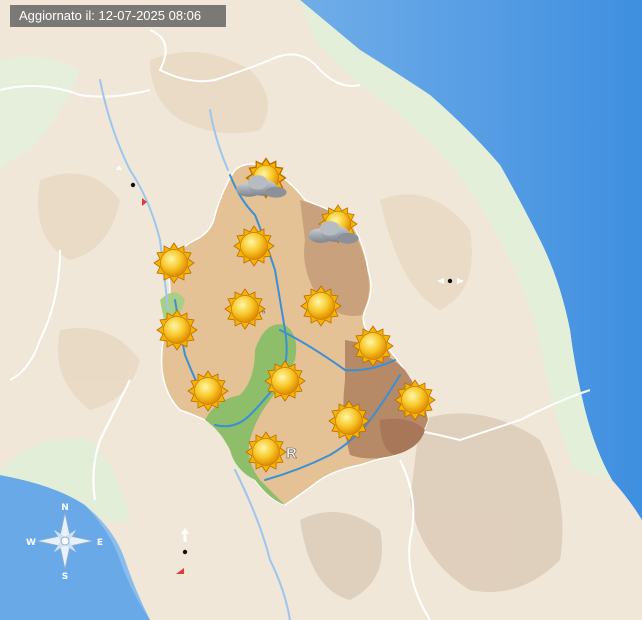 The height and width of the screenshot is (620, 642). I want to click on city-label-r: R, so click(291, 453).